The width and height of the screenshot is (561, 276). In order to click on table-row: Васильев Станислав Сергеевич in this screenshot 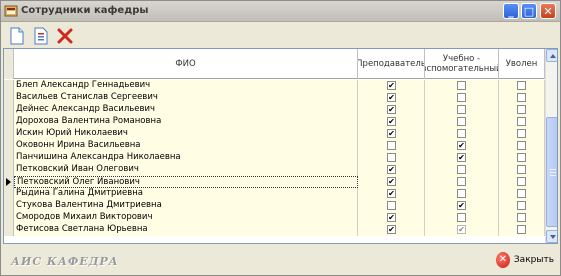, I will do `click(274, 98)`.